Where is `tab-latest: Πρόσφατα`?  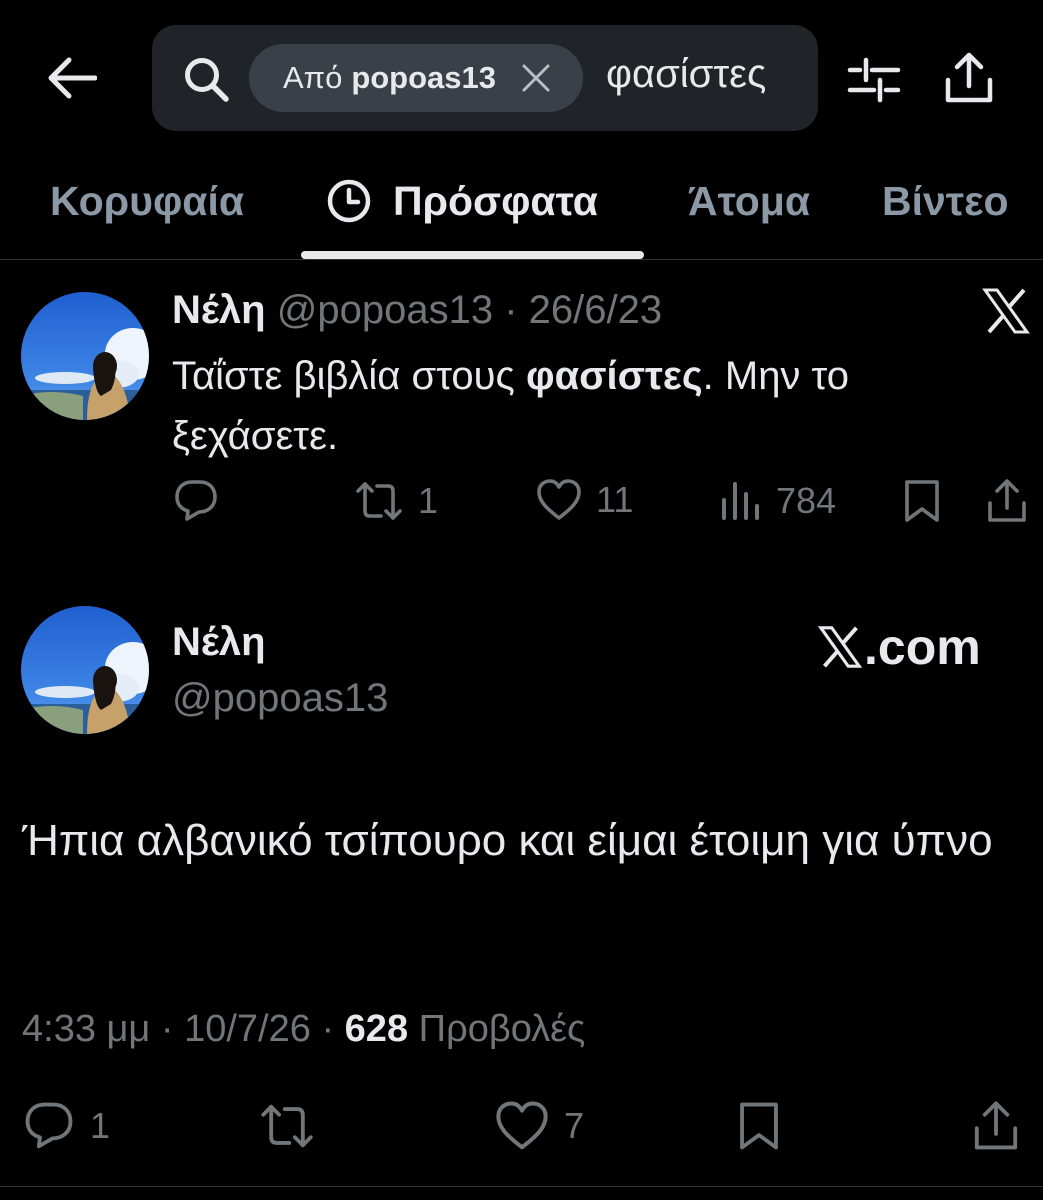 tab-latest: Πρόσφατα is located at coordinates (462, 201).